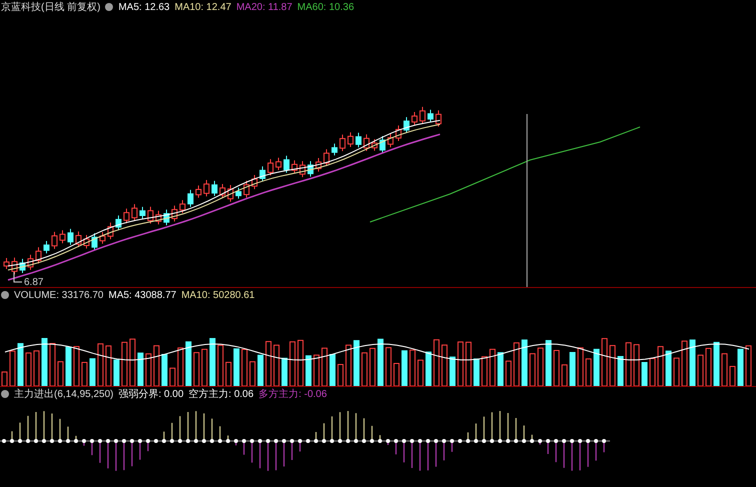  Describe the element at coordinates (218, 295) in the screenshot. I see `volume-average-label: MA10: 50280.61` at that location.